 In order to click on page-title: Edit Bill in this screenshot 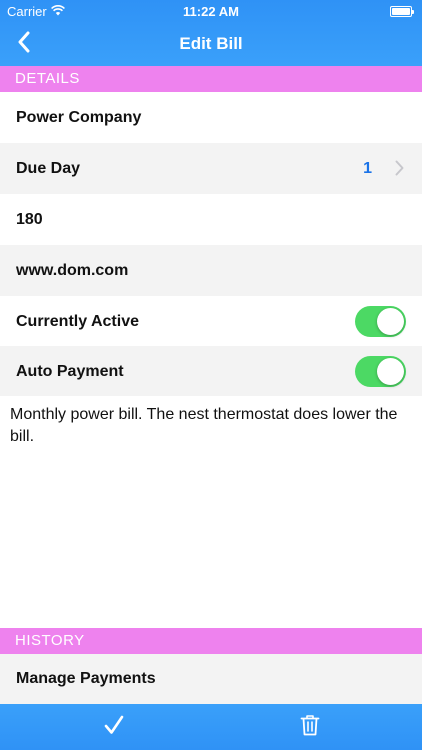, I will do `click(211, 43)`.